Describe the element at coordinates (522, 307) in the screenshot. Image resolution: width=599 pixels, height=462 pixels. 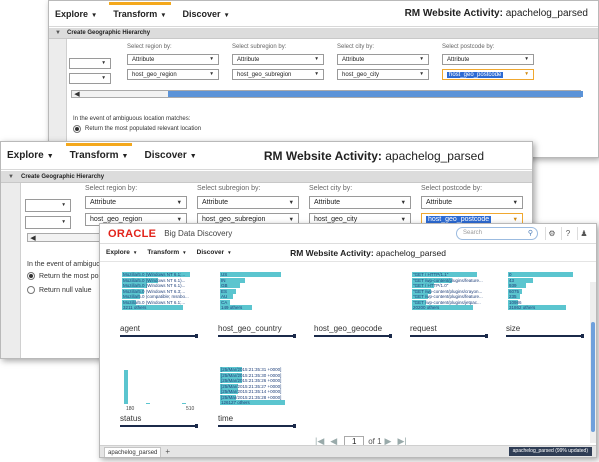
I see `value-label: 31862 others` at that location.